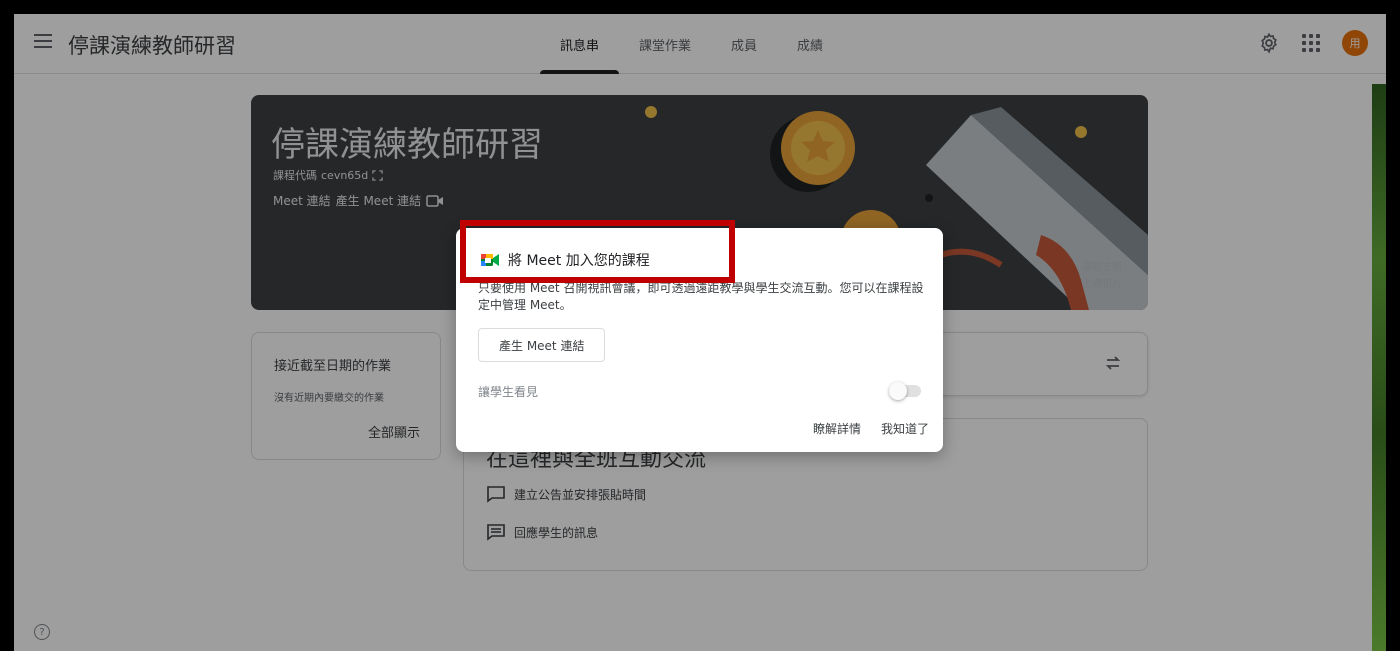 The height and width of the screenshot is (651, 1400). I want to click on annotation-highlight-box, so click(597, 251).